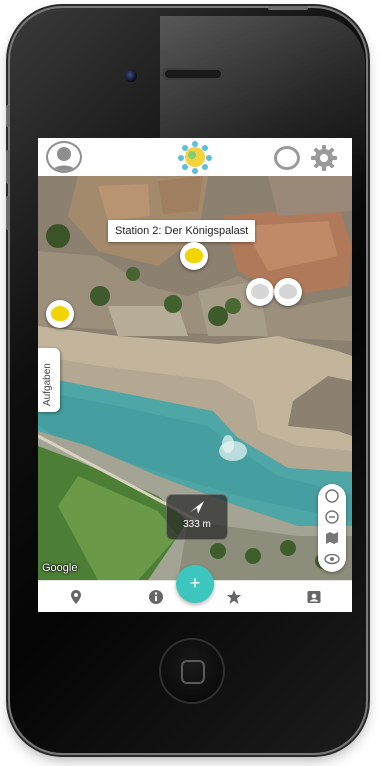 The image size is (380, 766). I want to click on location-pin-icon, so click(76, 597).